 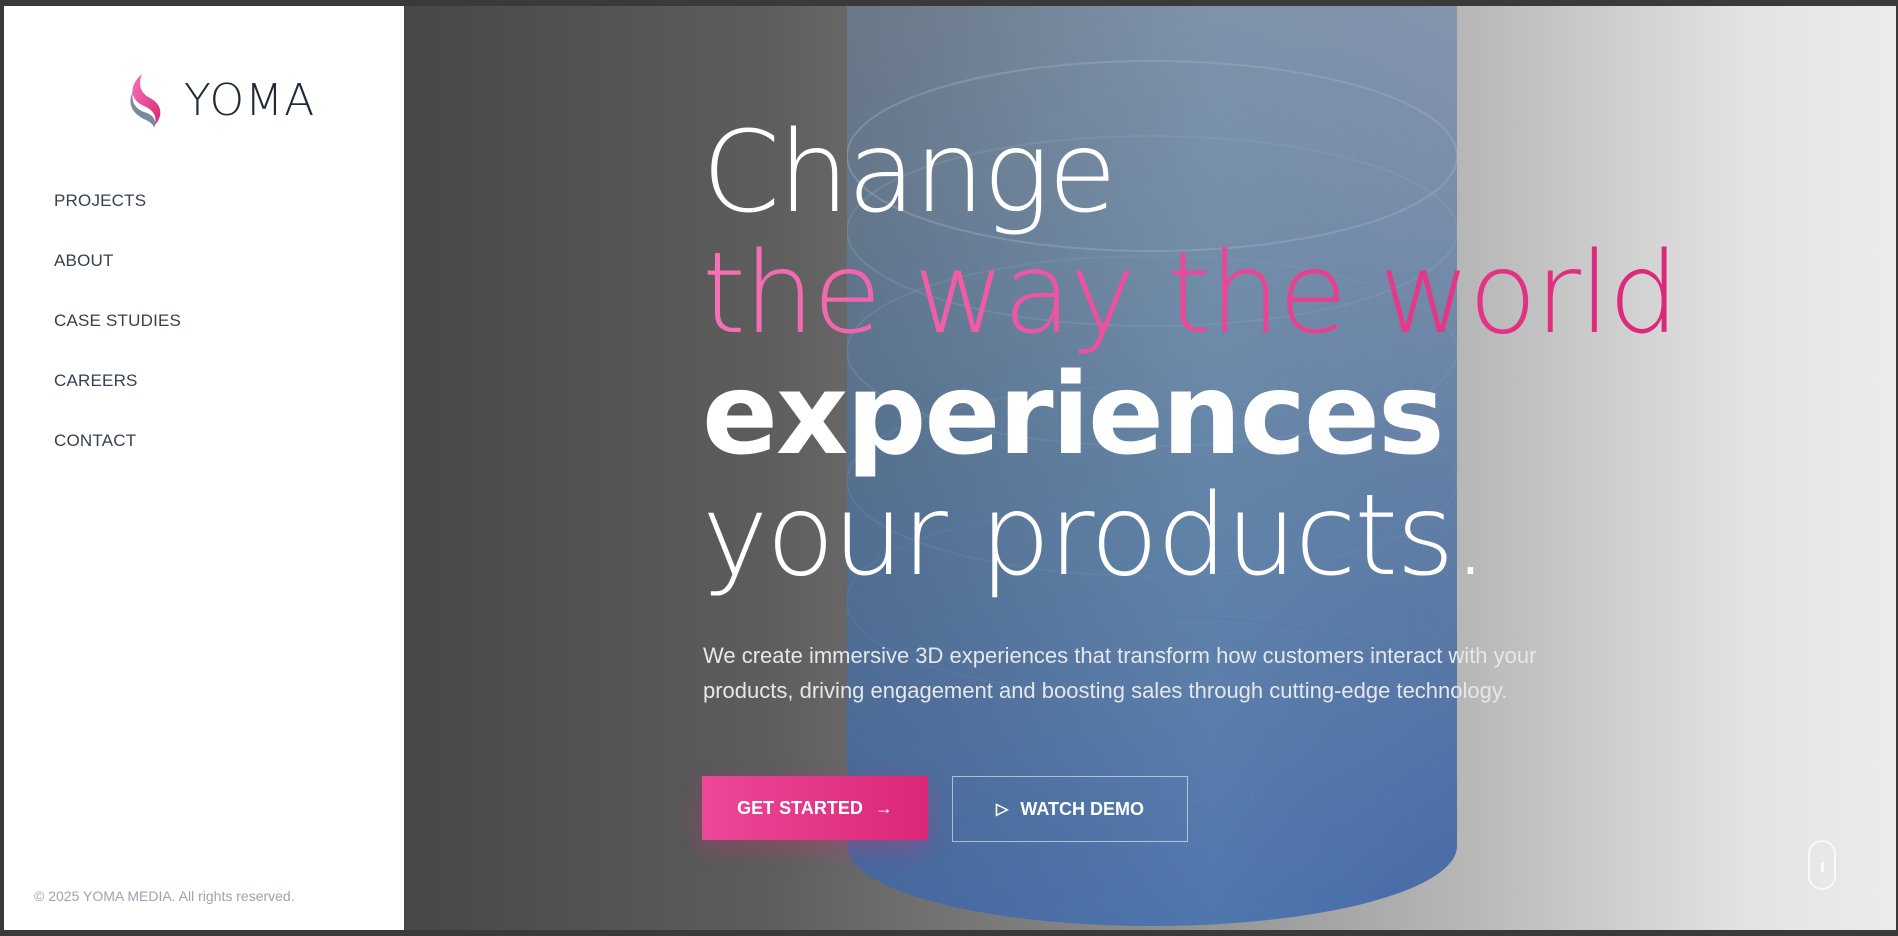 I want to click on mouse-scroll-icon, so click(x=1822, y=865).